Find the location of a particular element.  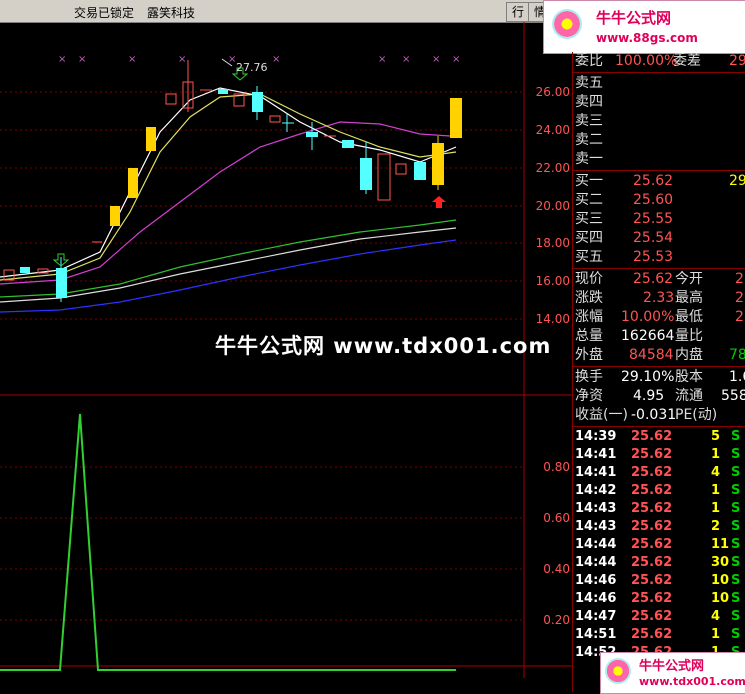

tick-time: 14:47 is located at coordinates (596, 616).